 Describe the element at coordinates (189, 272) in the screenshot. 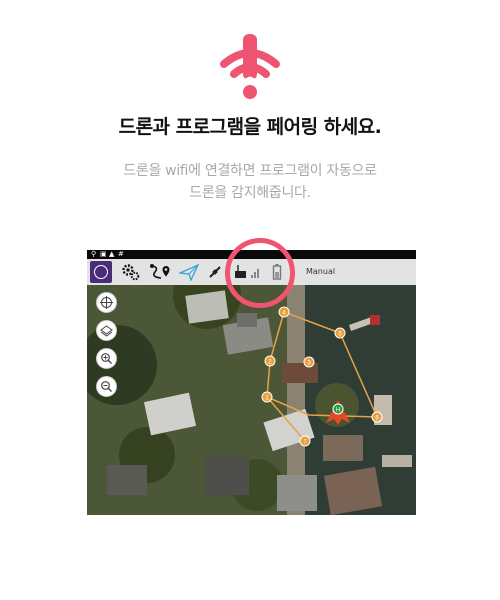

I see `send-plane-icon` at that location.